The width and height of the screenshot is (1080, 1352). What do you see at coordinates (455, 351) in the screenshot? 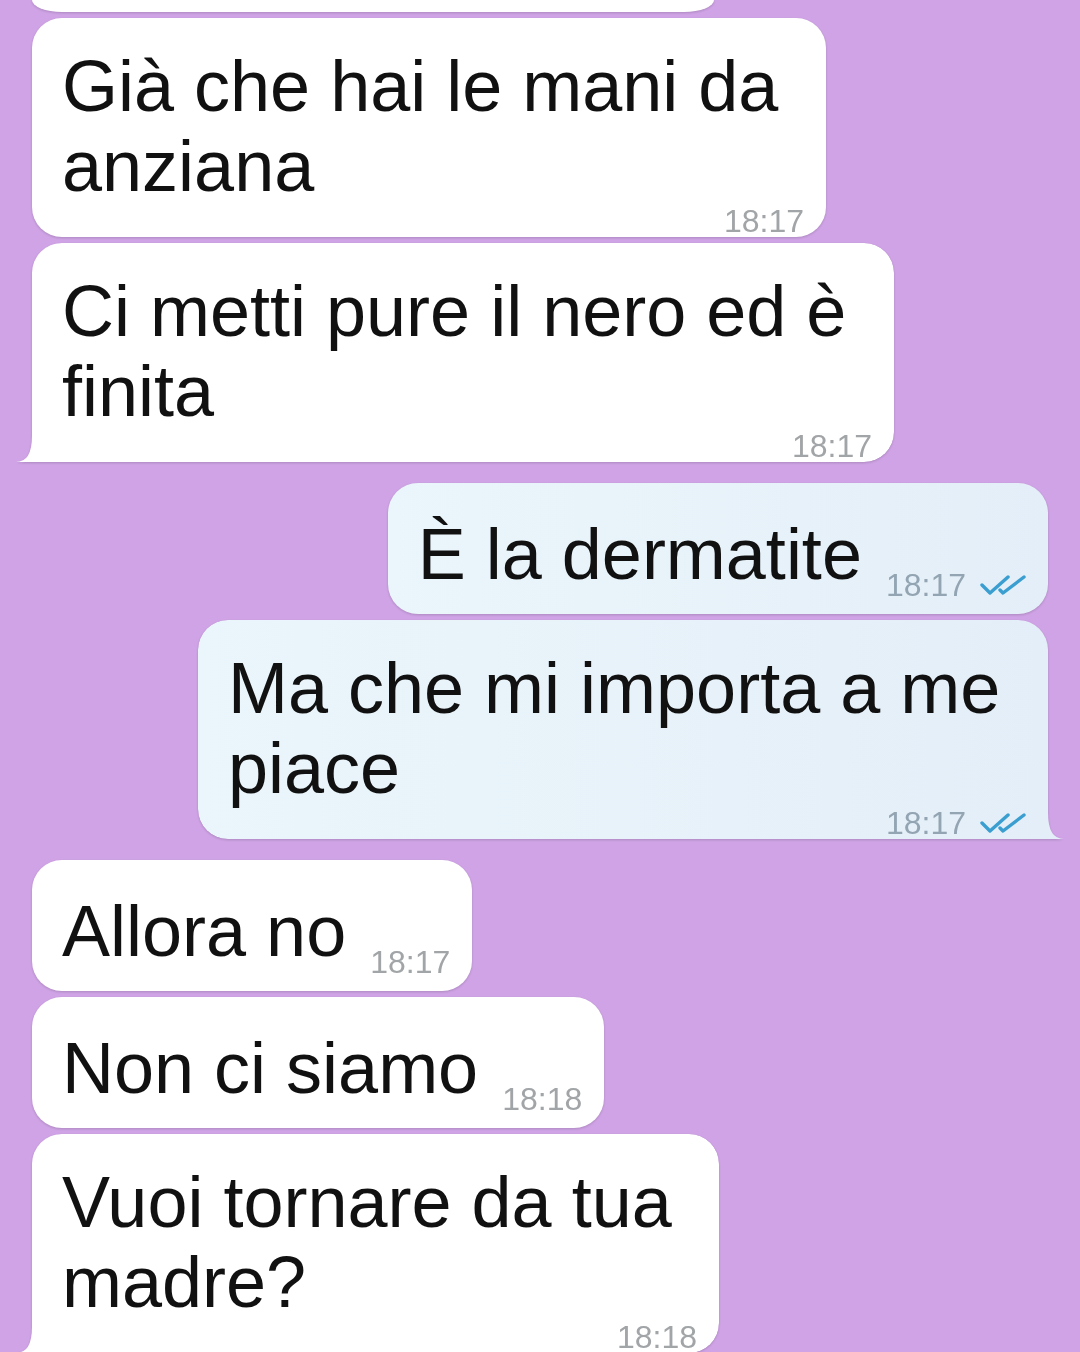
I see `message-text: Ci metti pure il nero ed è finita` at bounding box center [455, 351].